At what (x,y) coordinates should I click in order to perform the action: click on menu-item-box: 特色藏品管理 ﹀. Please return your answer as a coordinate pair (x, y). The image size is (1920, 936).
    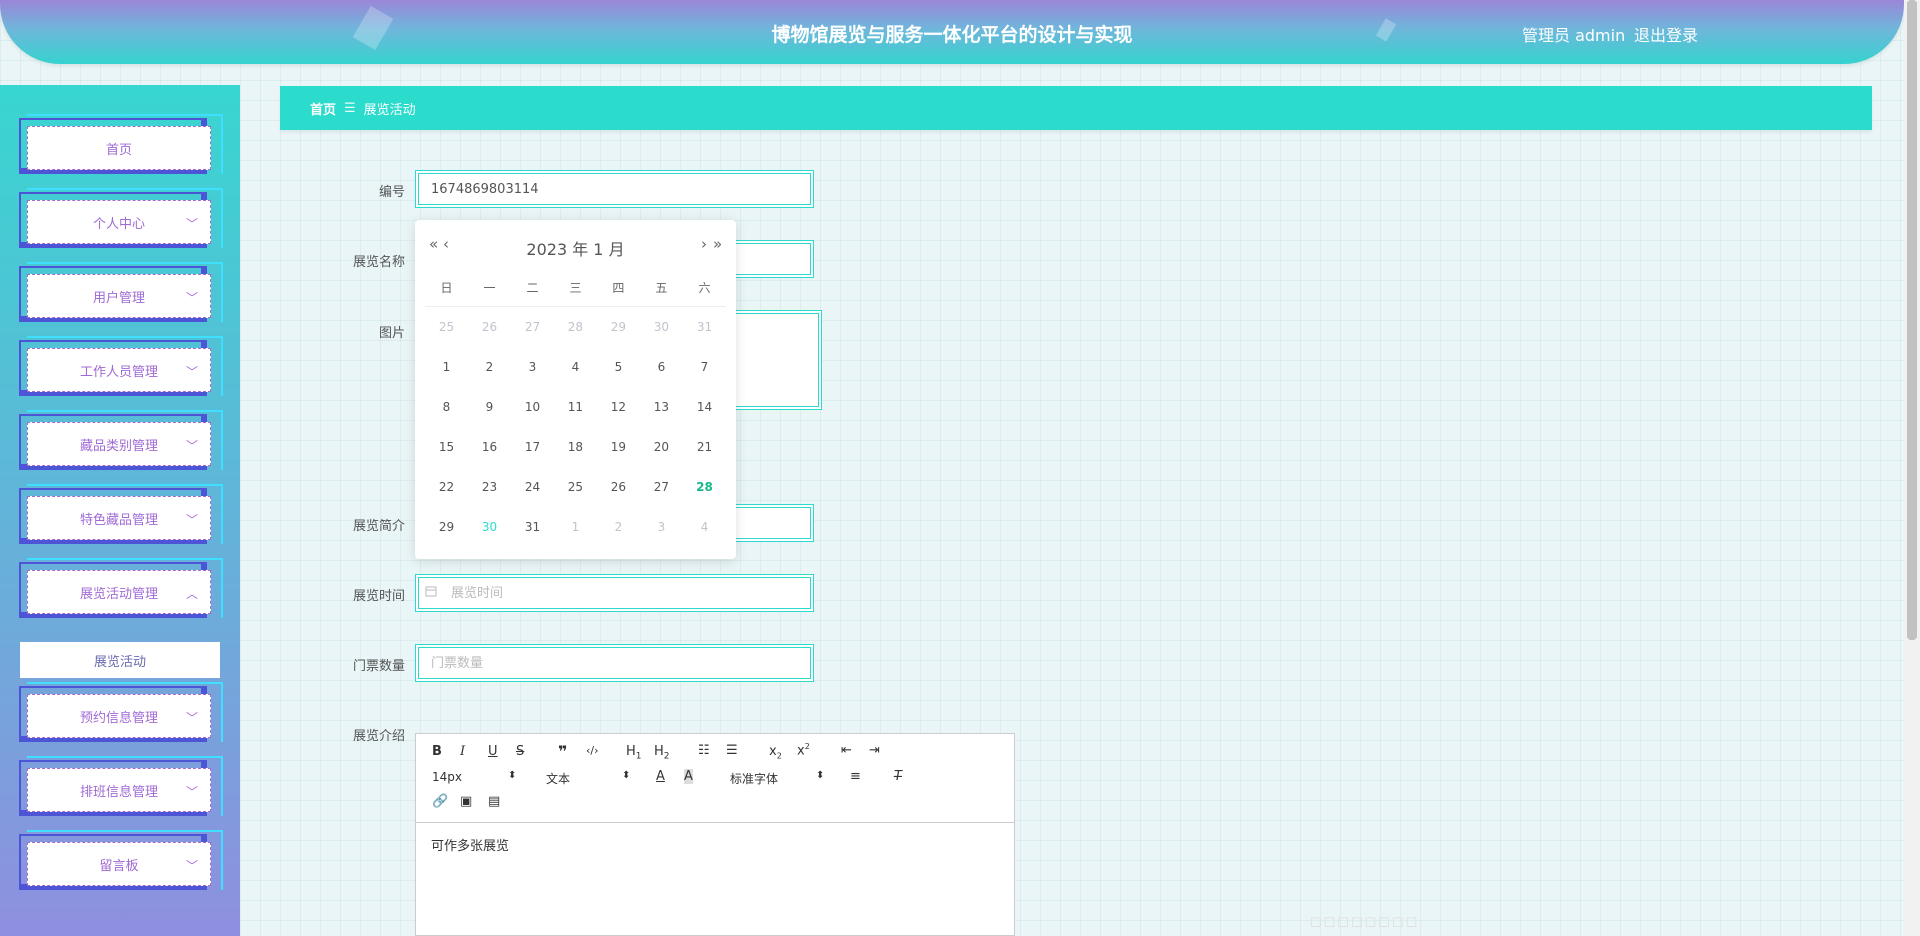
    Looking at the image, I should click on (119, 518).